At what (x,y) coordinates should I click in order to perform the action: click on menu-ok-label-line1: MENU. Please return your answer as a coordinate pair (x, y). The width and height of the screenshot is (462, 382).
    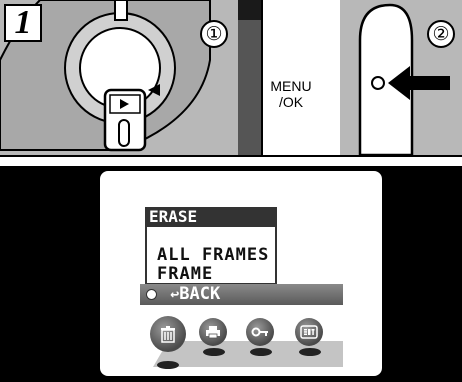
    Looking at the image, I should click on (291, 86).